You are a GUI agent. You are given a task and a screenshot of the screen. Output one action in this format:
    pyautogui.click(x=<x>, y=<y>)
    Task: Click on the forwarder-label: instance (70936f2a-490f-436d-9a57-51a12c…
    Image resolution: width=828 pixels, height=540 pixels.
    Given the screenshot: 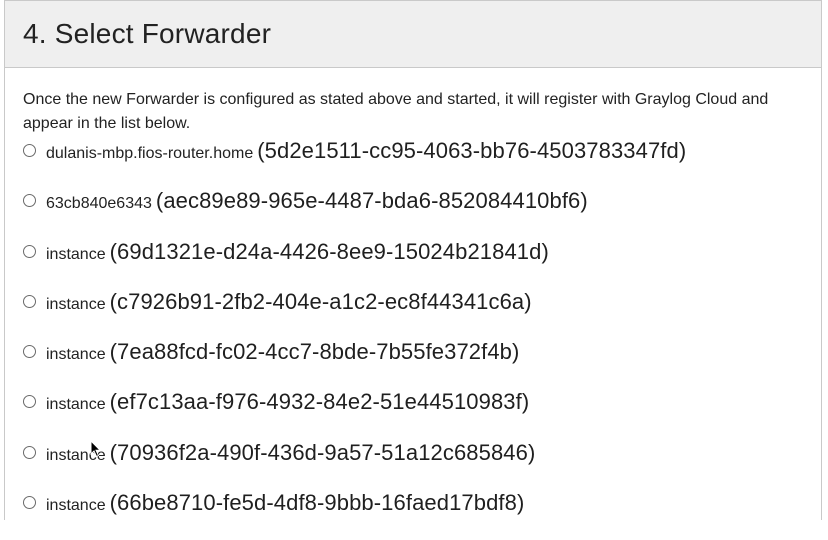 What is the action you would take?
    pyautogui.click(x=290, y=453)
    